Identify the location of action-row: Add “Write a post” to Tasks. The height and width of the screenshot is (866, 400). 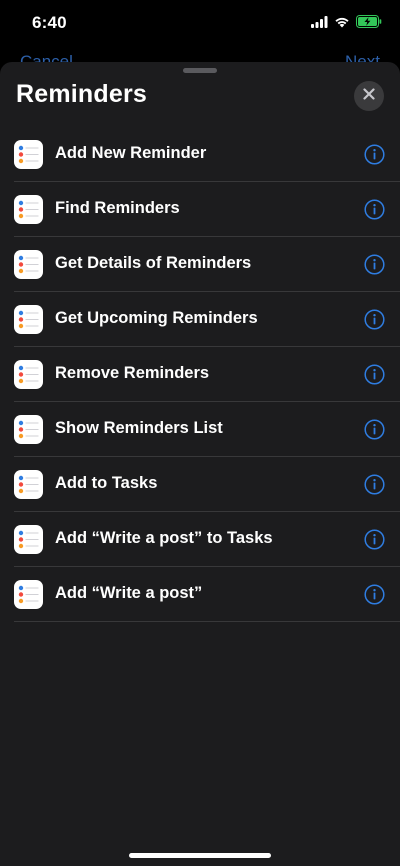
(200, 539).